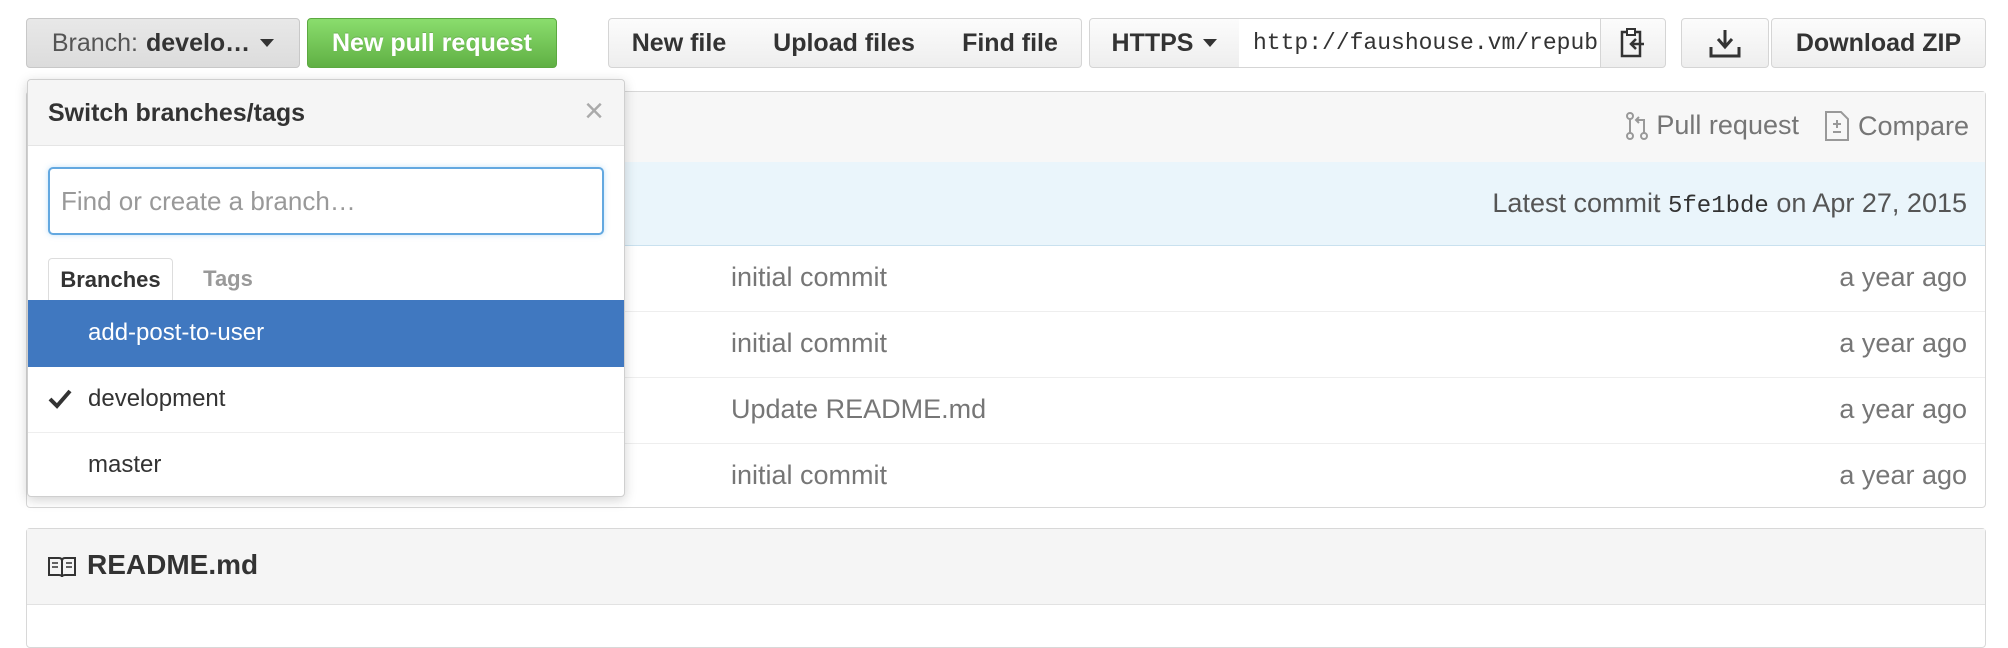  What do you see at coordinates (326, 201) in the screenshot?
I see `branch-filter-input` at bounding box center [326, 201].